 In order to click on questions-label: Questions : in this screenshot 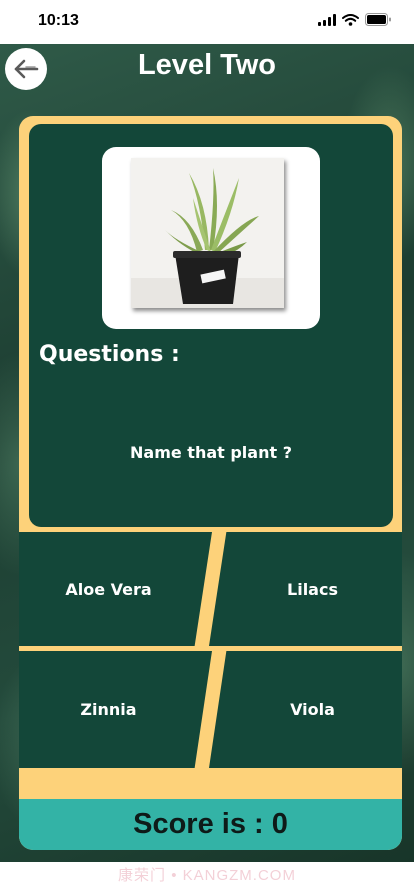, I will do `click(109, 354)`.